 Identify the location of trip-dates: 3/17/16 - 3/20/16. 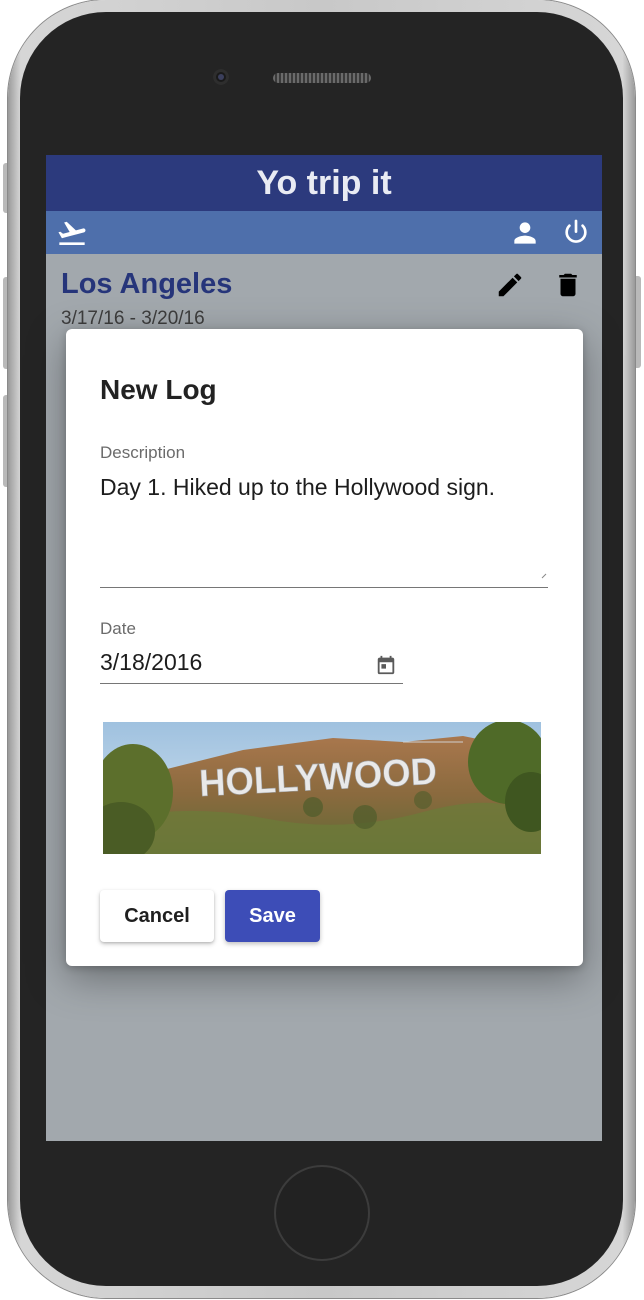
(133, 318).